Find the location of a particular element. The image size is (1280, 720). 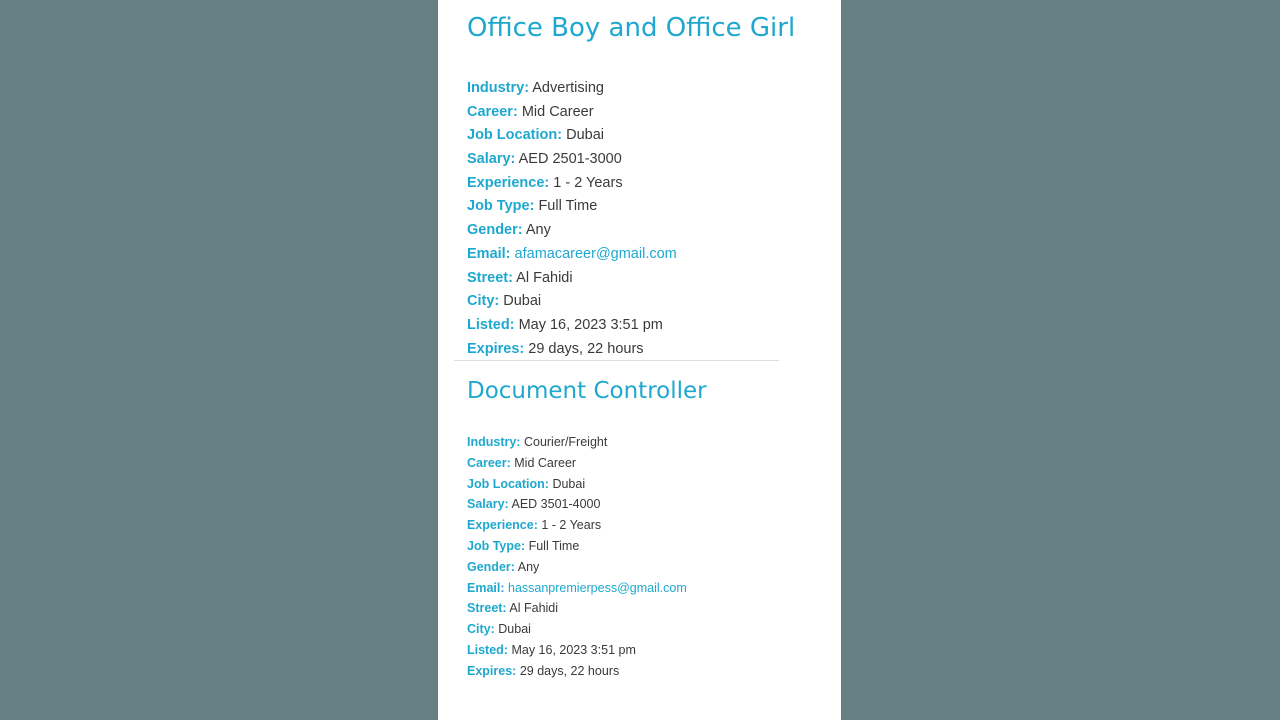

detail-salary: Salary: AED 3501-4000 is located at coordinates (587, 504).